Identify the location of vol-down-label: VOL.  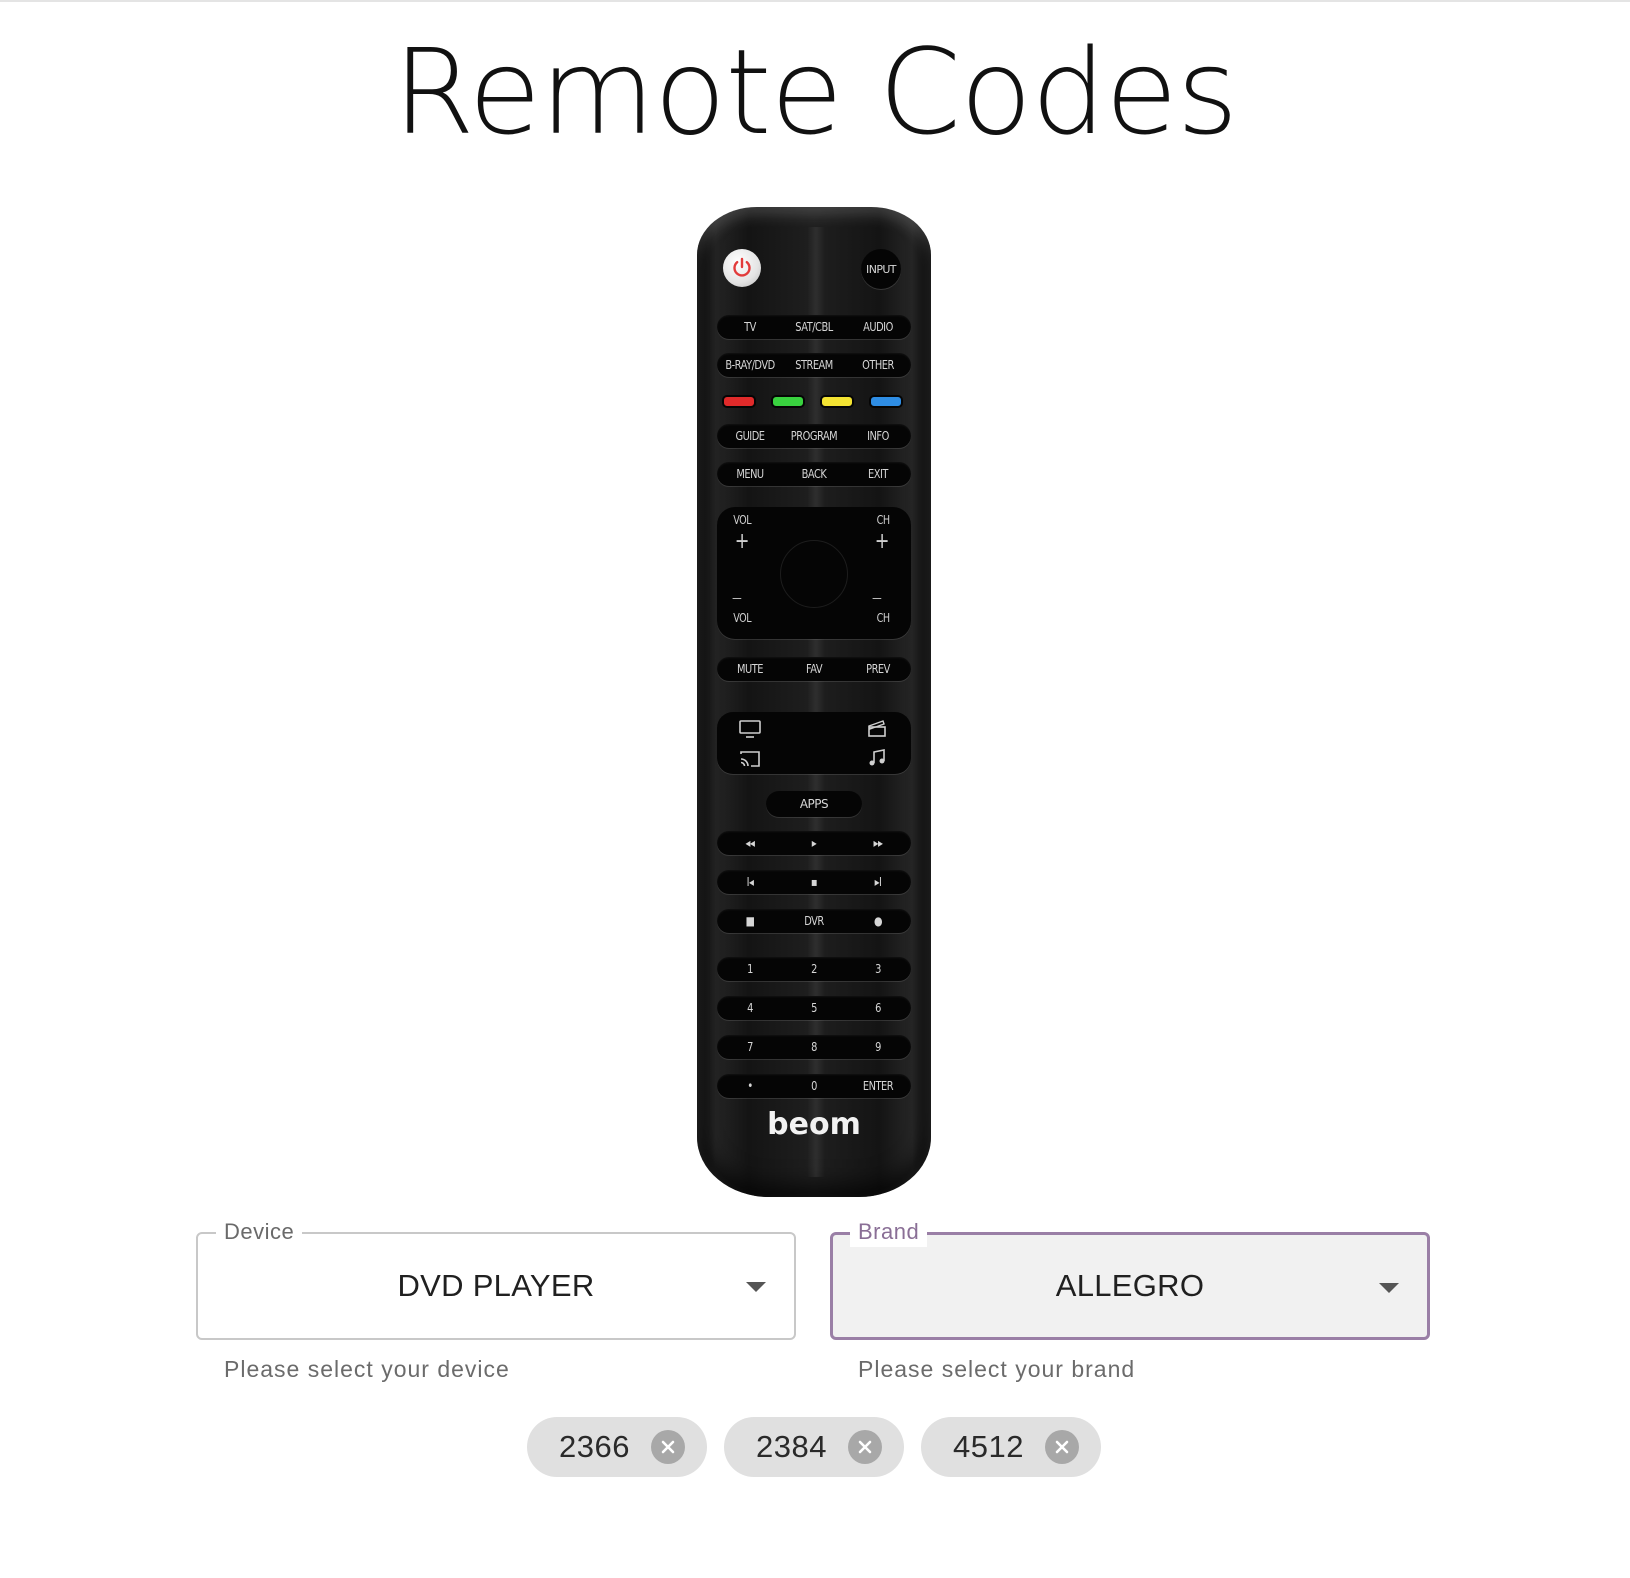
(742, 618).